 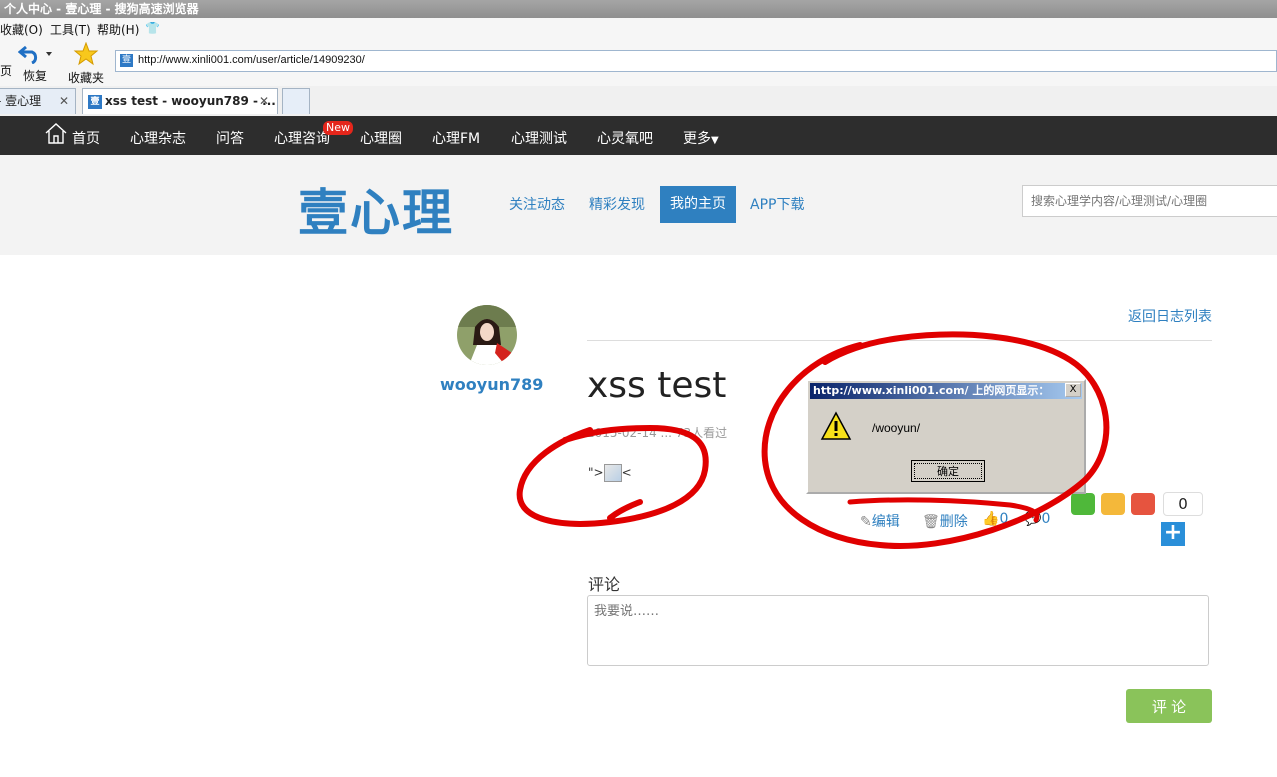 I want to click on comment-submit-button: 评 论, so click(x=1169, y=706).